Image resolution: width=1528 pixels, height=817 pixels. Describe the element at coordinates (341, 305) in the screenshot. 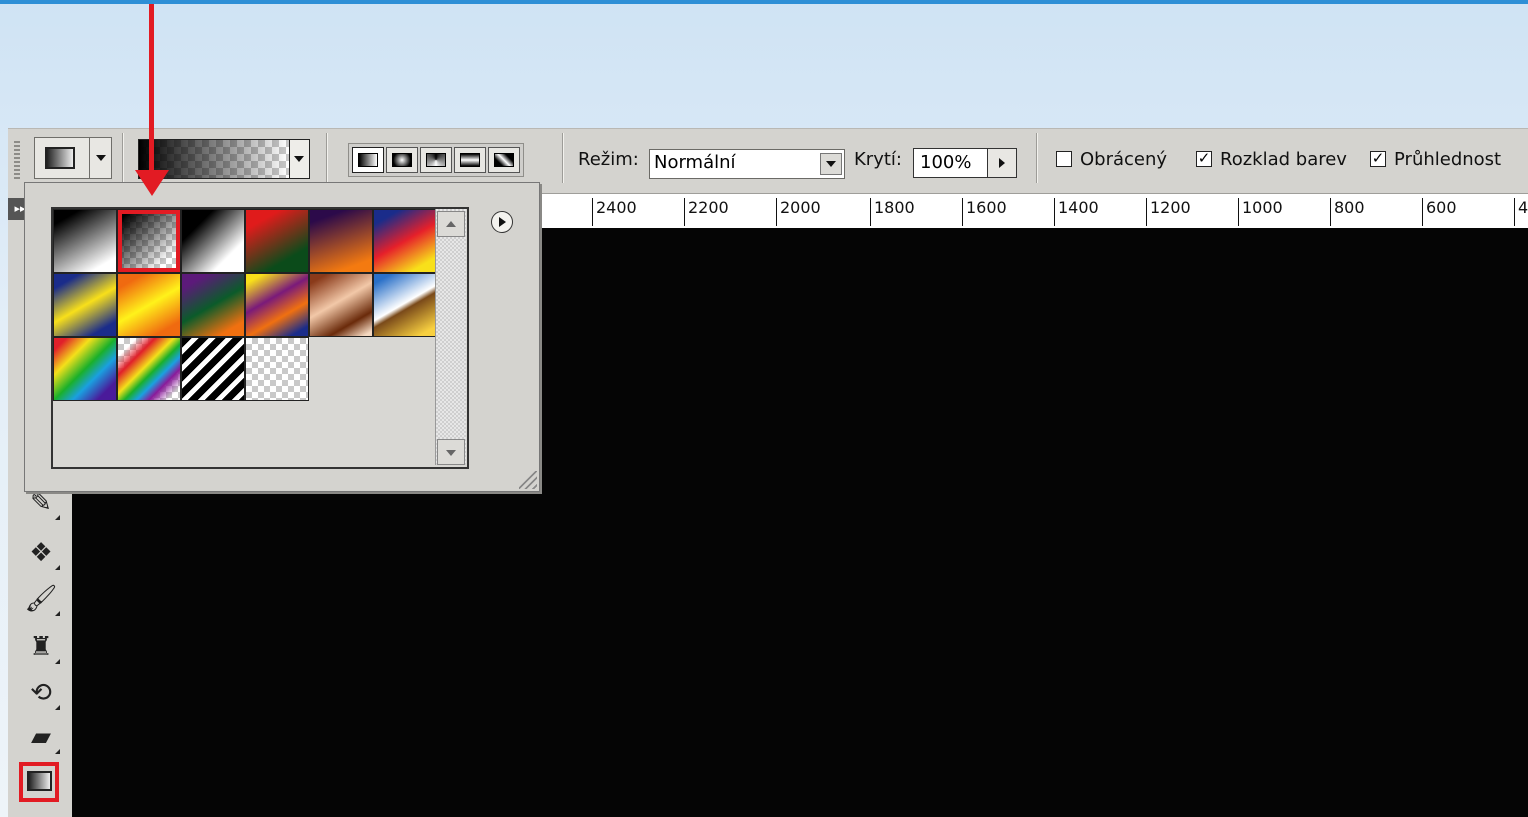

I see `gradient-swatch-copper` at that location.